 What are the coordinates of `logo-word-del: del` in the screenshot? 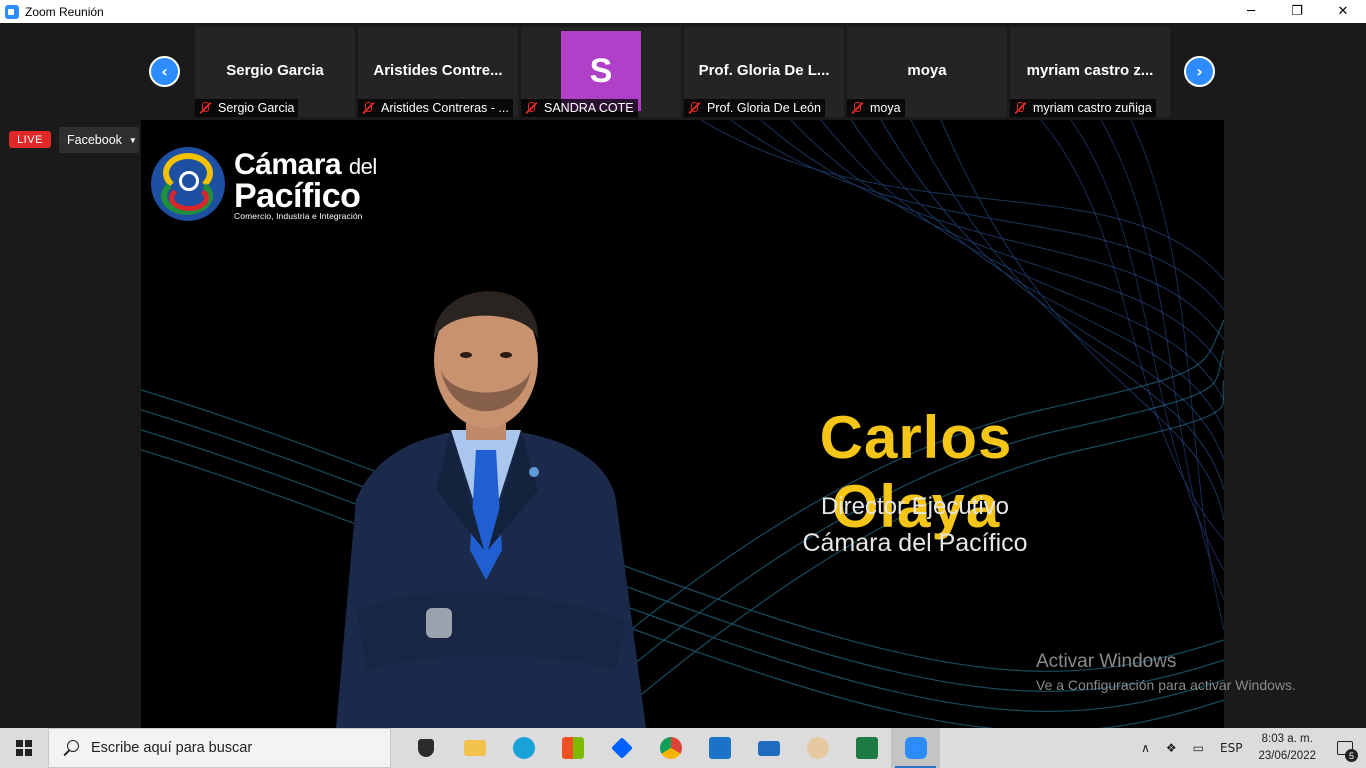 It's located at (362, 166).